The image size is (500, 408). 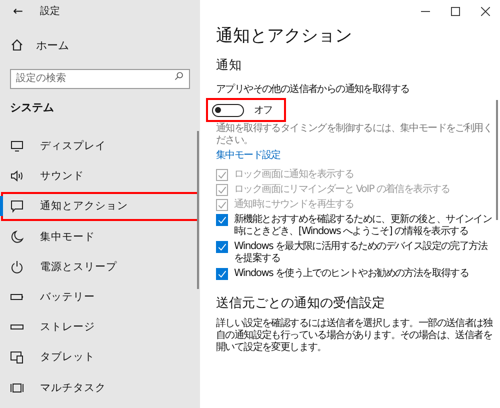 What do you see at coordinates (100, 297) in the screenshot?
I see `nav-item: バッテリー` at bounding box center [100, 297].